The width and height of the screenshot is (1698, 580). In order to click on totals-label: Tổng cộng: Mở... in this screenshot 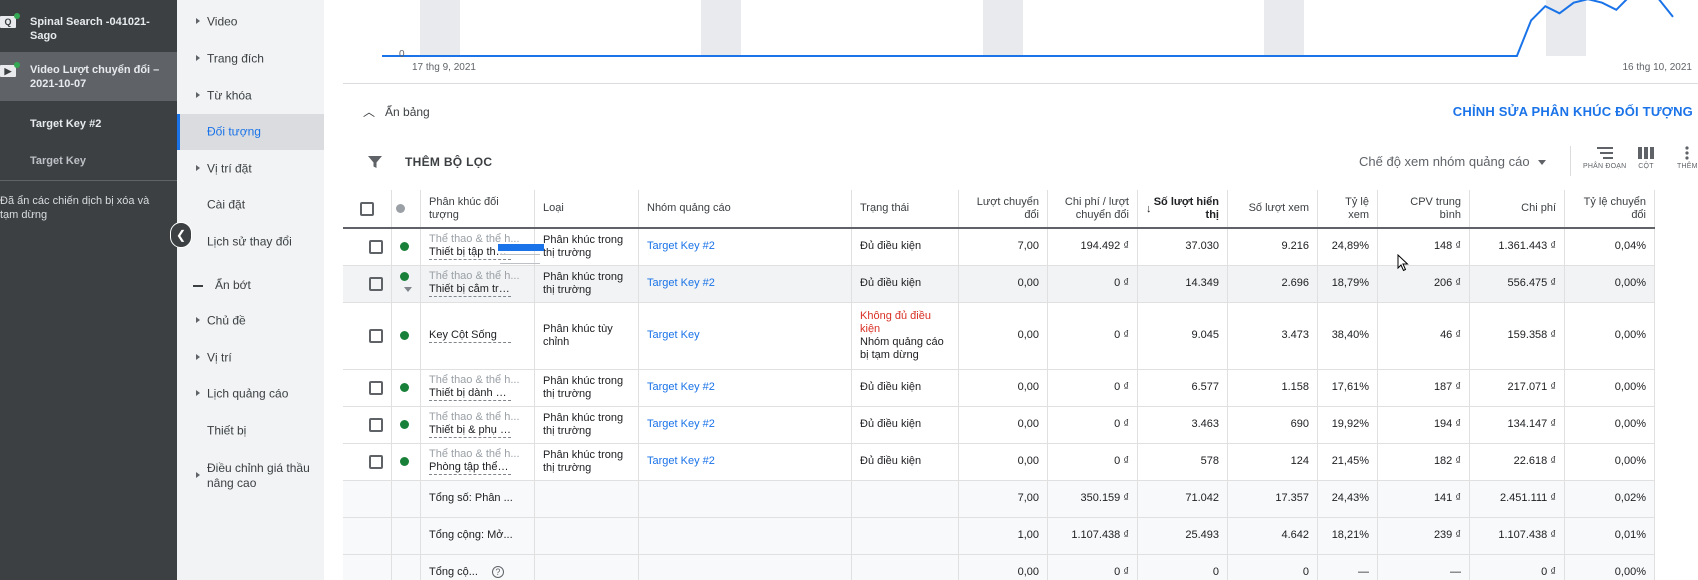, I will do `click(471, 535)`.